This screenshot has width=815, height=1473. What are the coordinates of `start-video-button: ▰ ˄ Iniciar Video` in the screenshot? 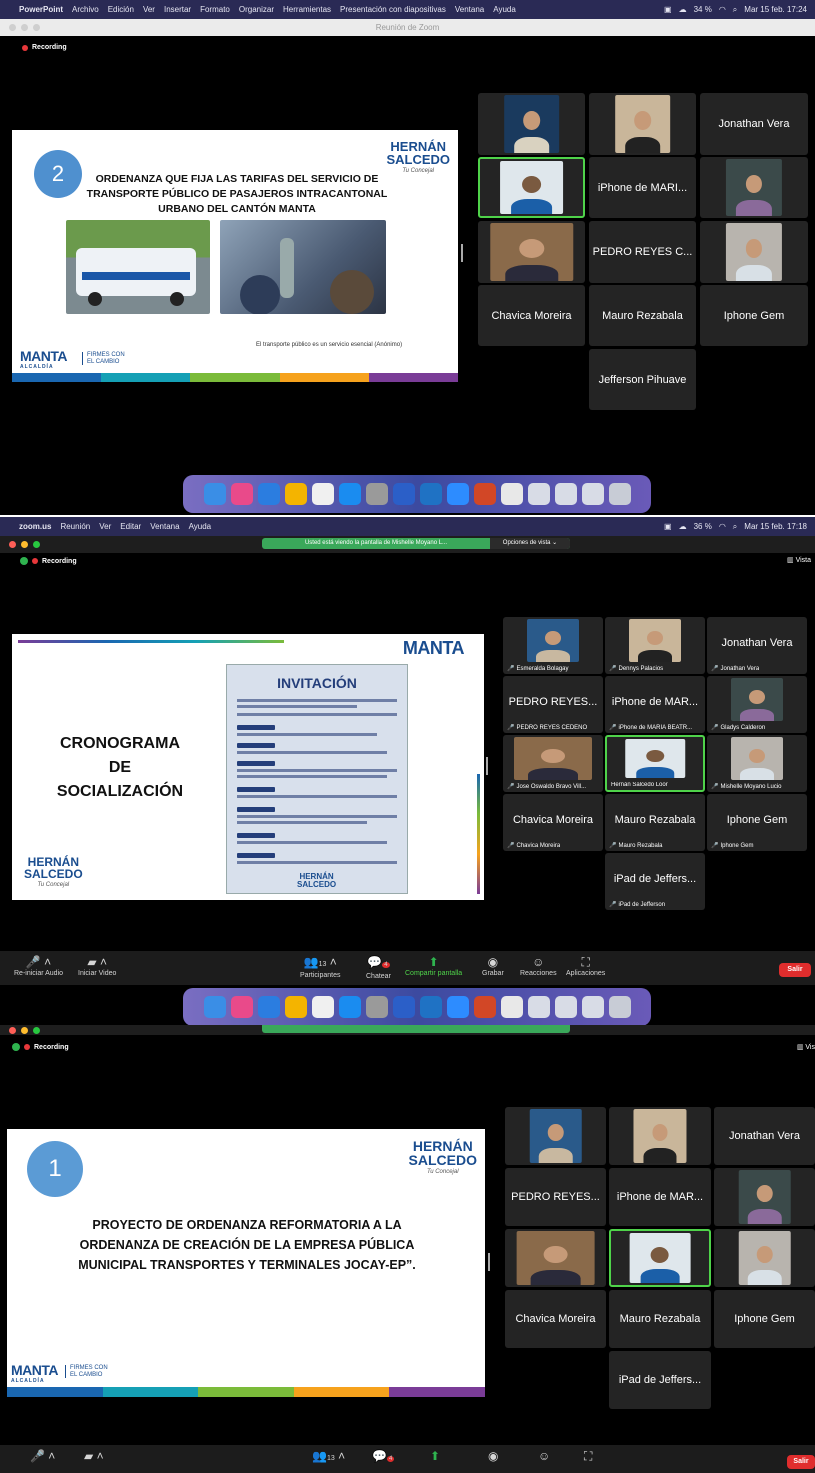 It's located at (97, 966).